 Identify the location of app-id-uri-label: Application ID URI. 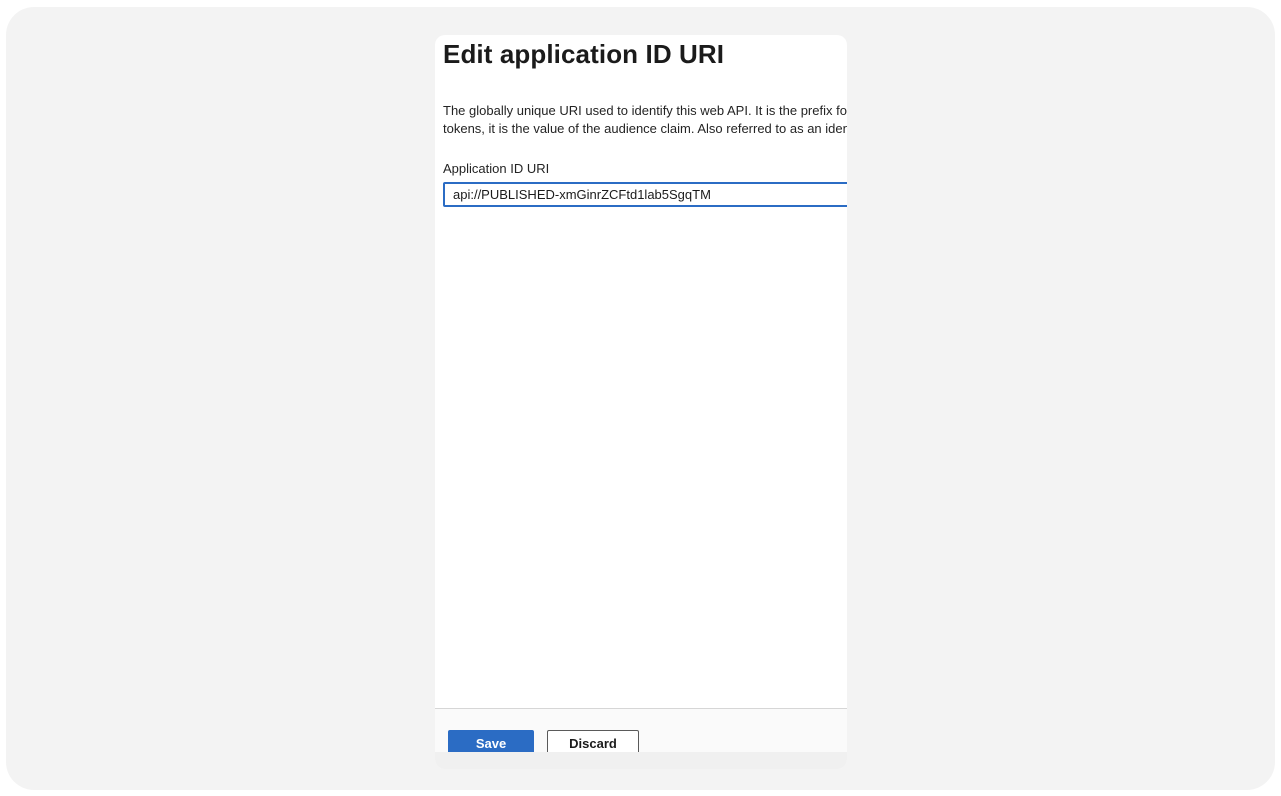
(496, 168).